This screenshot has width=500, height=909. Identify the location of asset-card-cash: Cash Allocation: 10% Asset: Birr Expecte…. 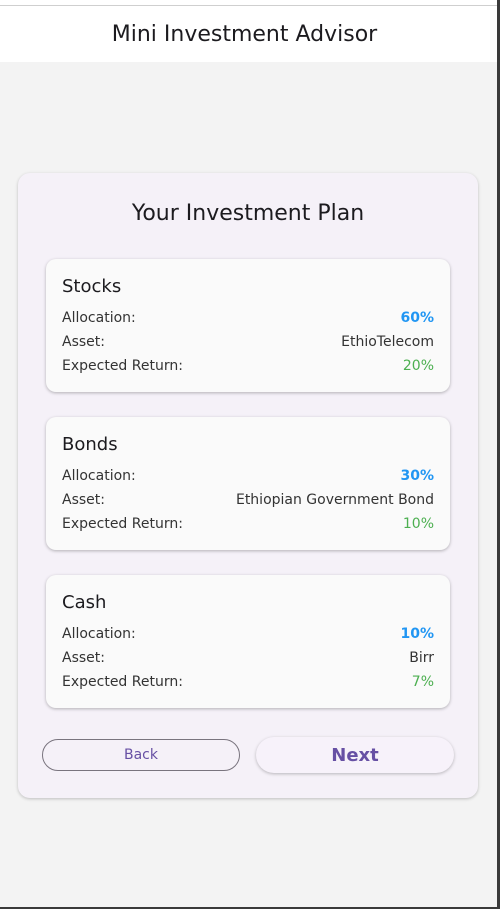
(248, 641).